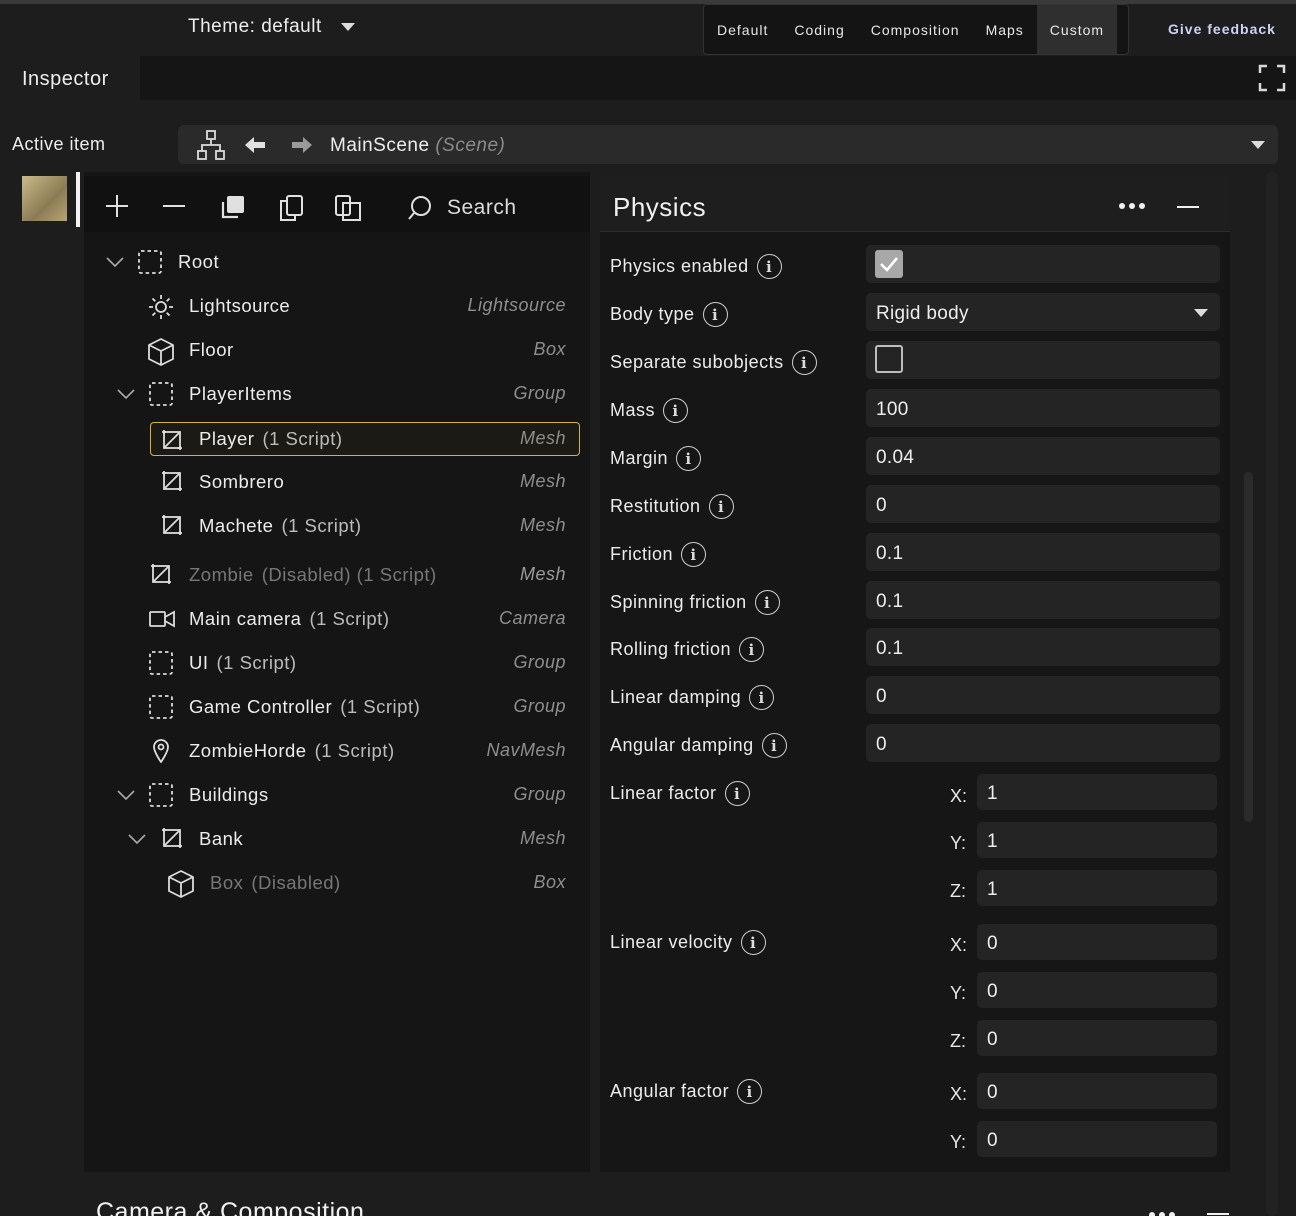  What do you see at coordinates (305, 706) in the screenshot?
I see `node-name: Game Controller (1 Script)` at bounding box center [305, 706].